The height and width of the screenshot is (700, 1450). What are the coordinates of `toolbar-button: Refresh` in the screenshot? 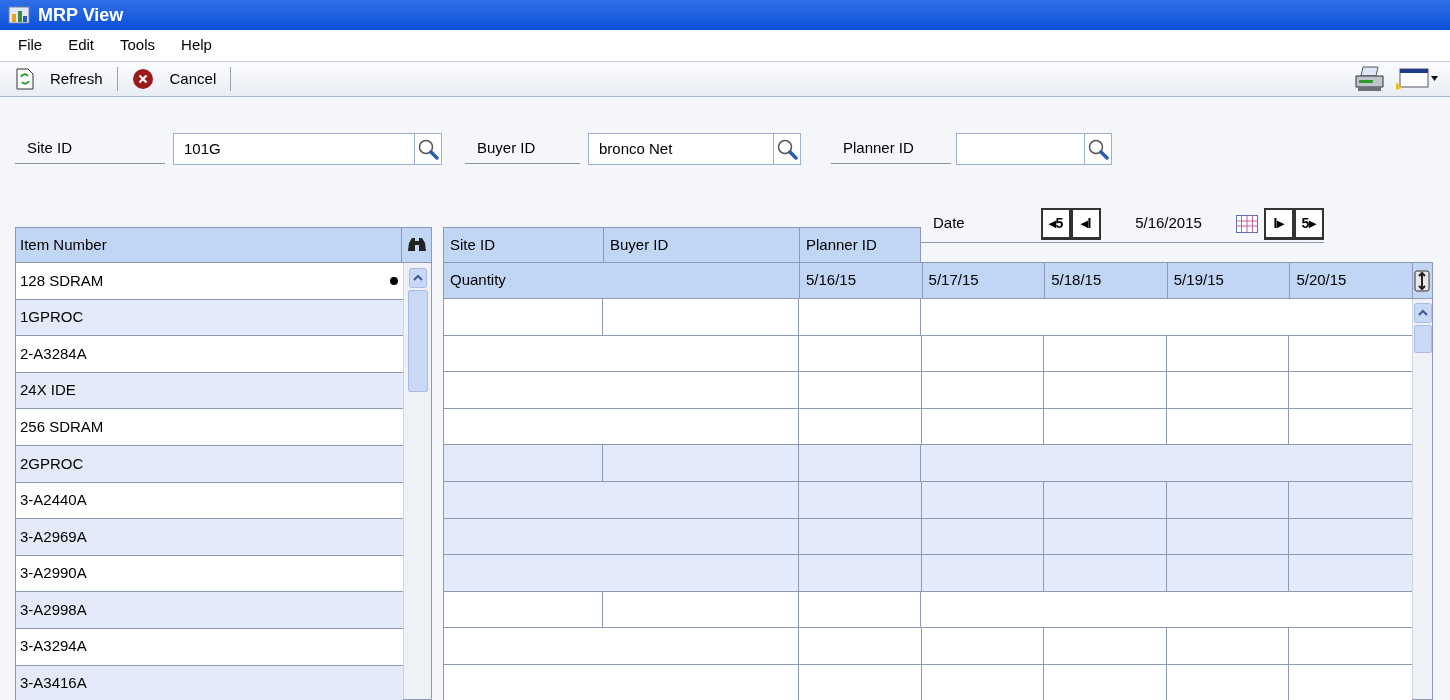 It's located at (59, 79).